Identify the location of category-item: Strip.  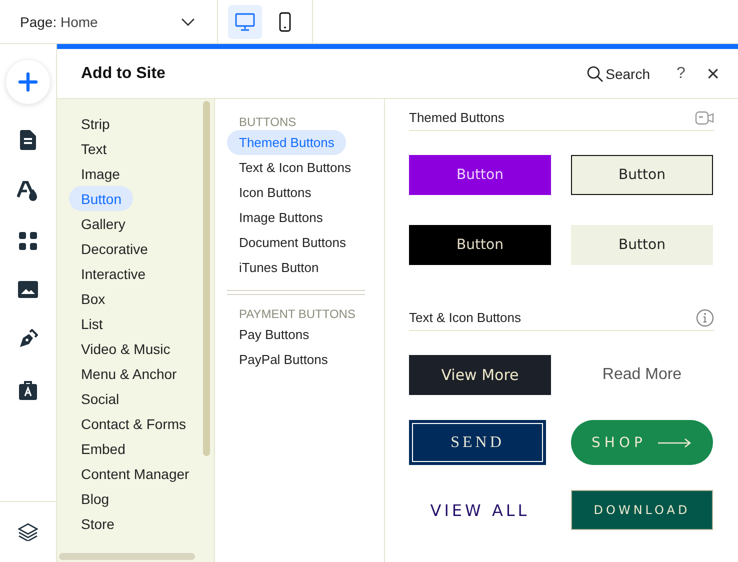
(95, 123).